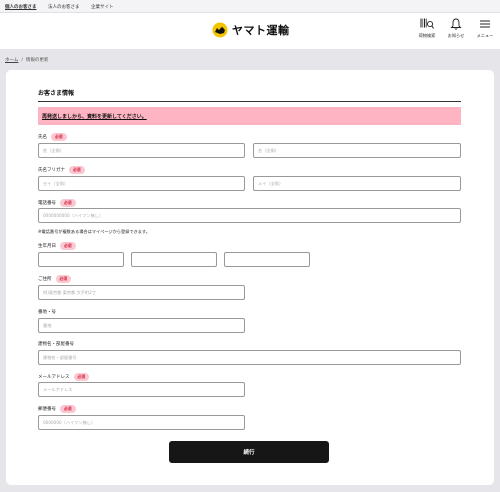 The image size is (500, 492). I want to click on house-number-label: 番地・号, so click(47, 312).